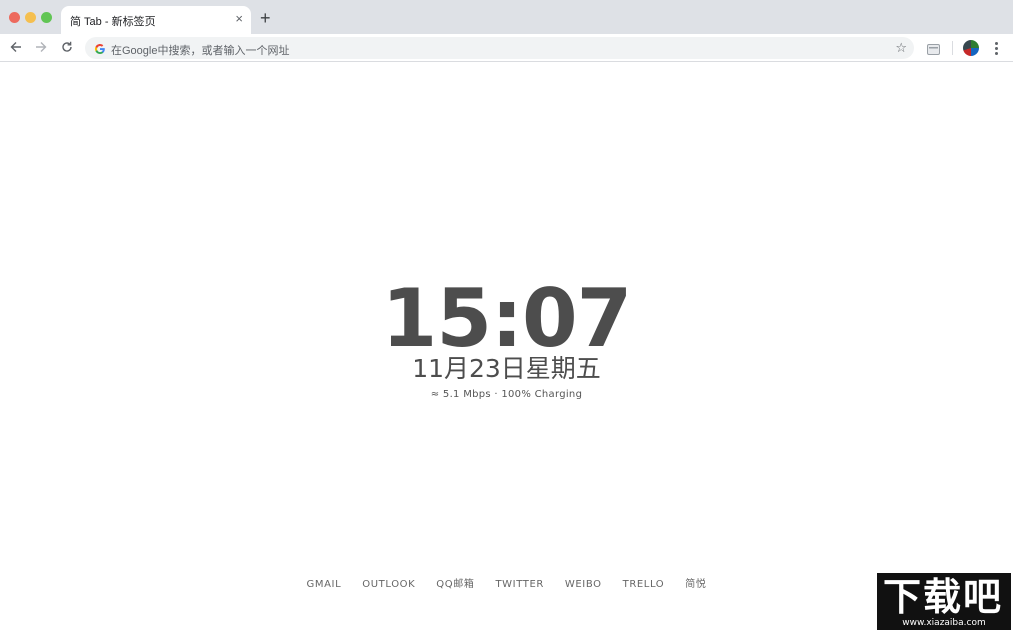 The image size is (1013, 630). I want to click on link-trello: TRELLO, so click(644, 585).